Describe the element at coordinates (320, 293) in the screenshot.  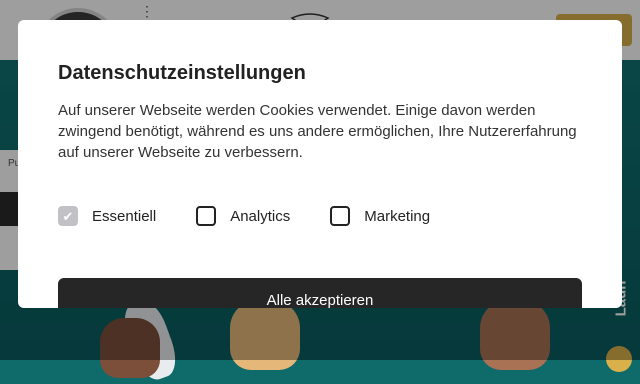
I see `accept-all-button: Alle akzeptieren` at that location.